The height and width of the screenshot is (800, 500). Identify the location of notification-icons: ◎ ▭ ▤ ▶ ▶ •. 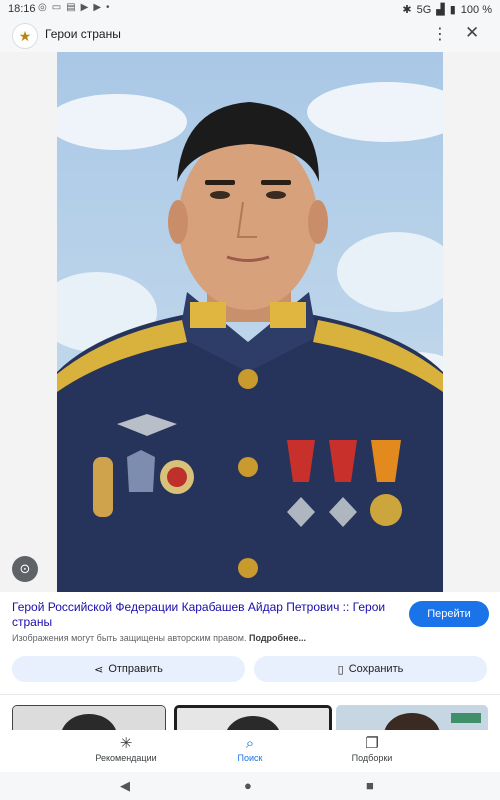
(74, 7).